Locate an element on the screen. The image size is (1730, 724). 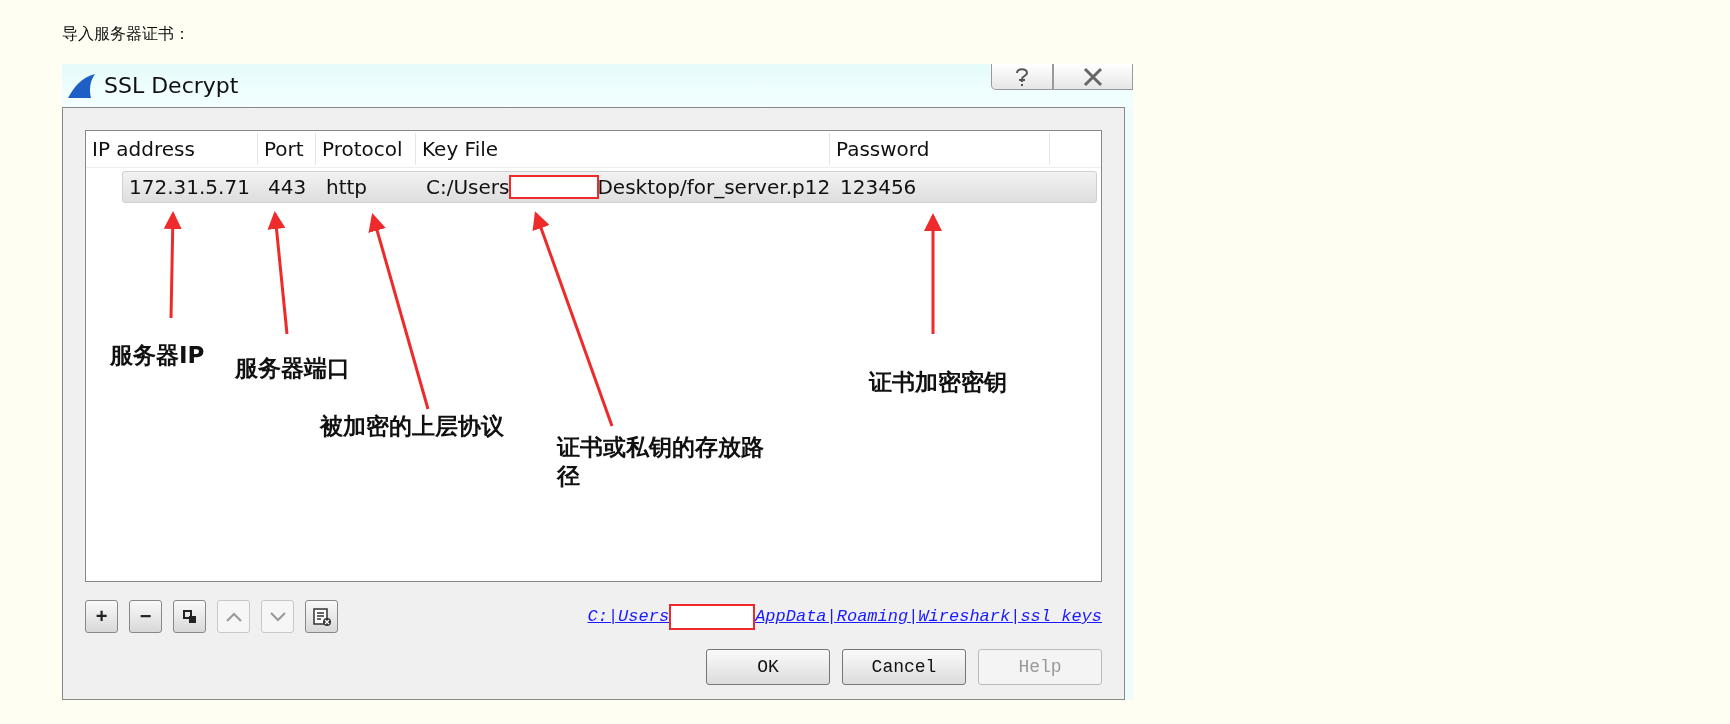
copy-button is located at coordinates (189, 616).